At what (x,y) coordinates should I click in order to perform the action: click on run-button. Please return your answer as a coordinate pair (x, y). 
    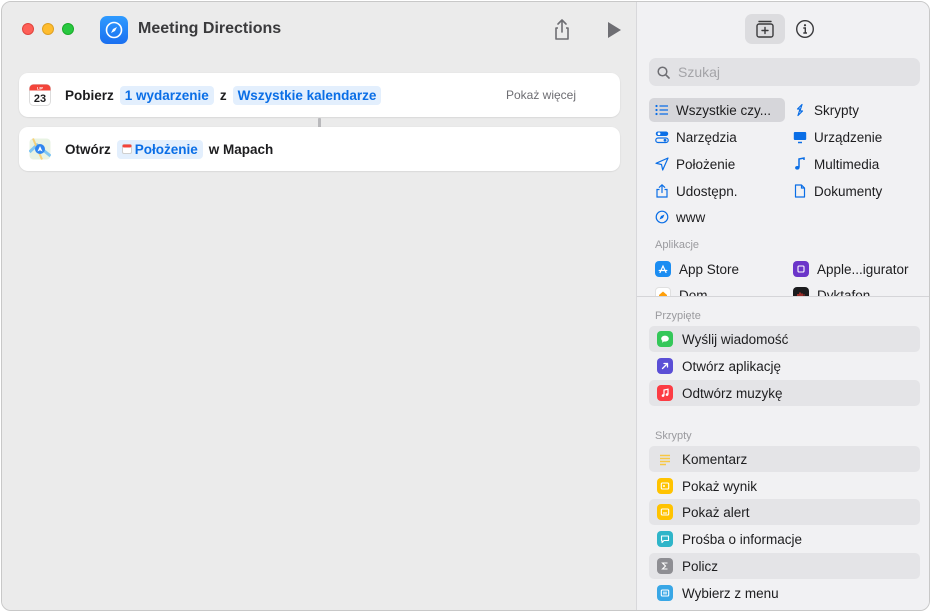
    Looking at the image, I should click on (614, 30).